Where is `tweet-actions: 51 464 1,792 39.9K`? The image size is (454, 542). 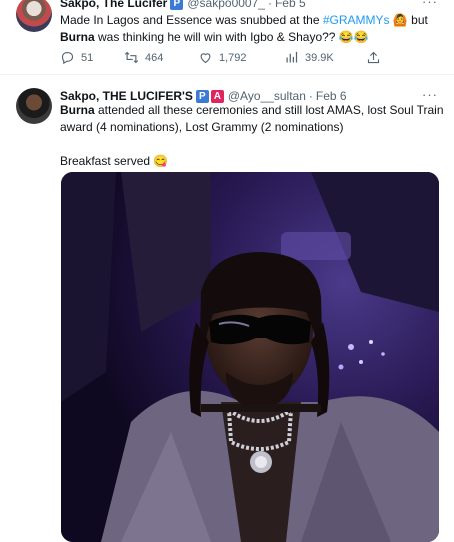 tweet-actions: 51 464 1,792 39.9K is located at coordinates (225, 59).